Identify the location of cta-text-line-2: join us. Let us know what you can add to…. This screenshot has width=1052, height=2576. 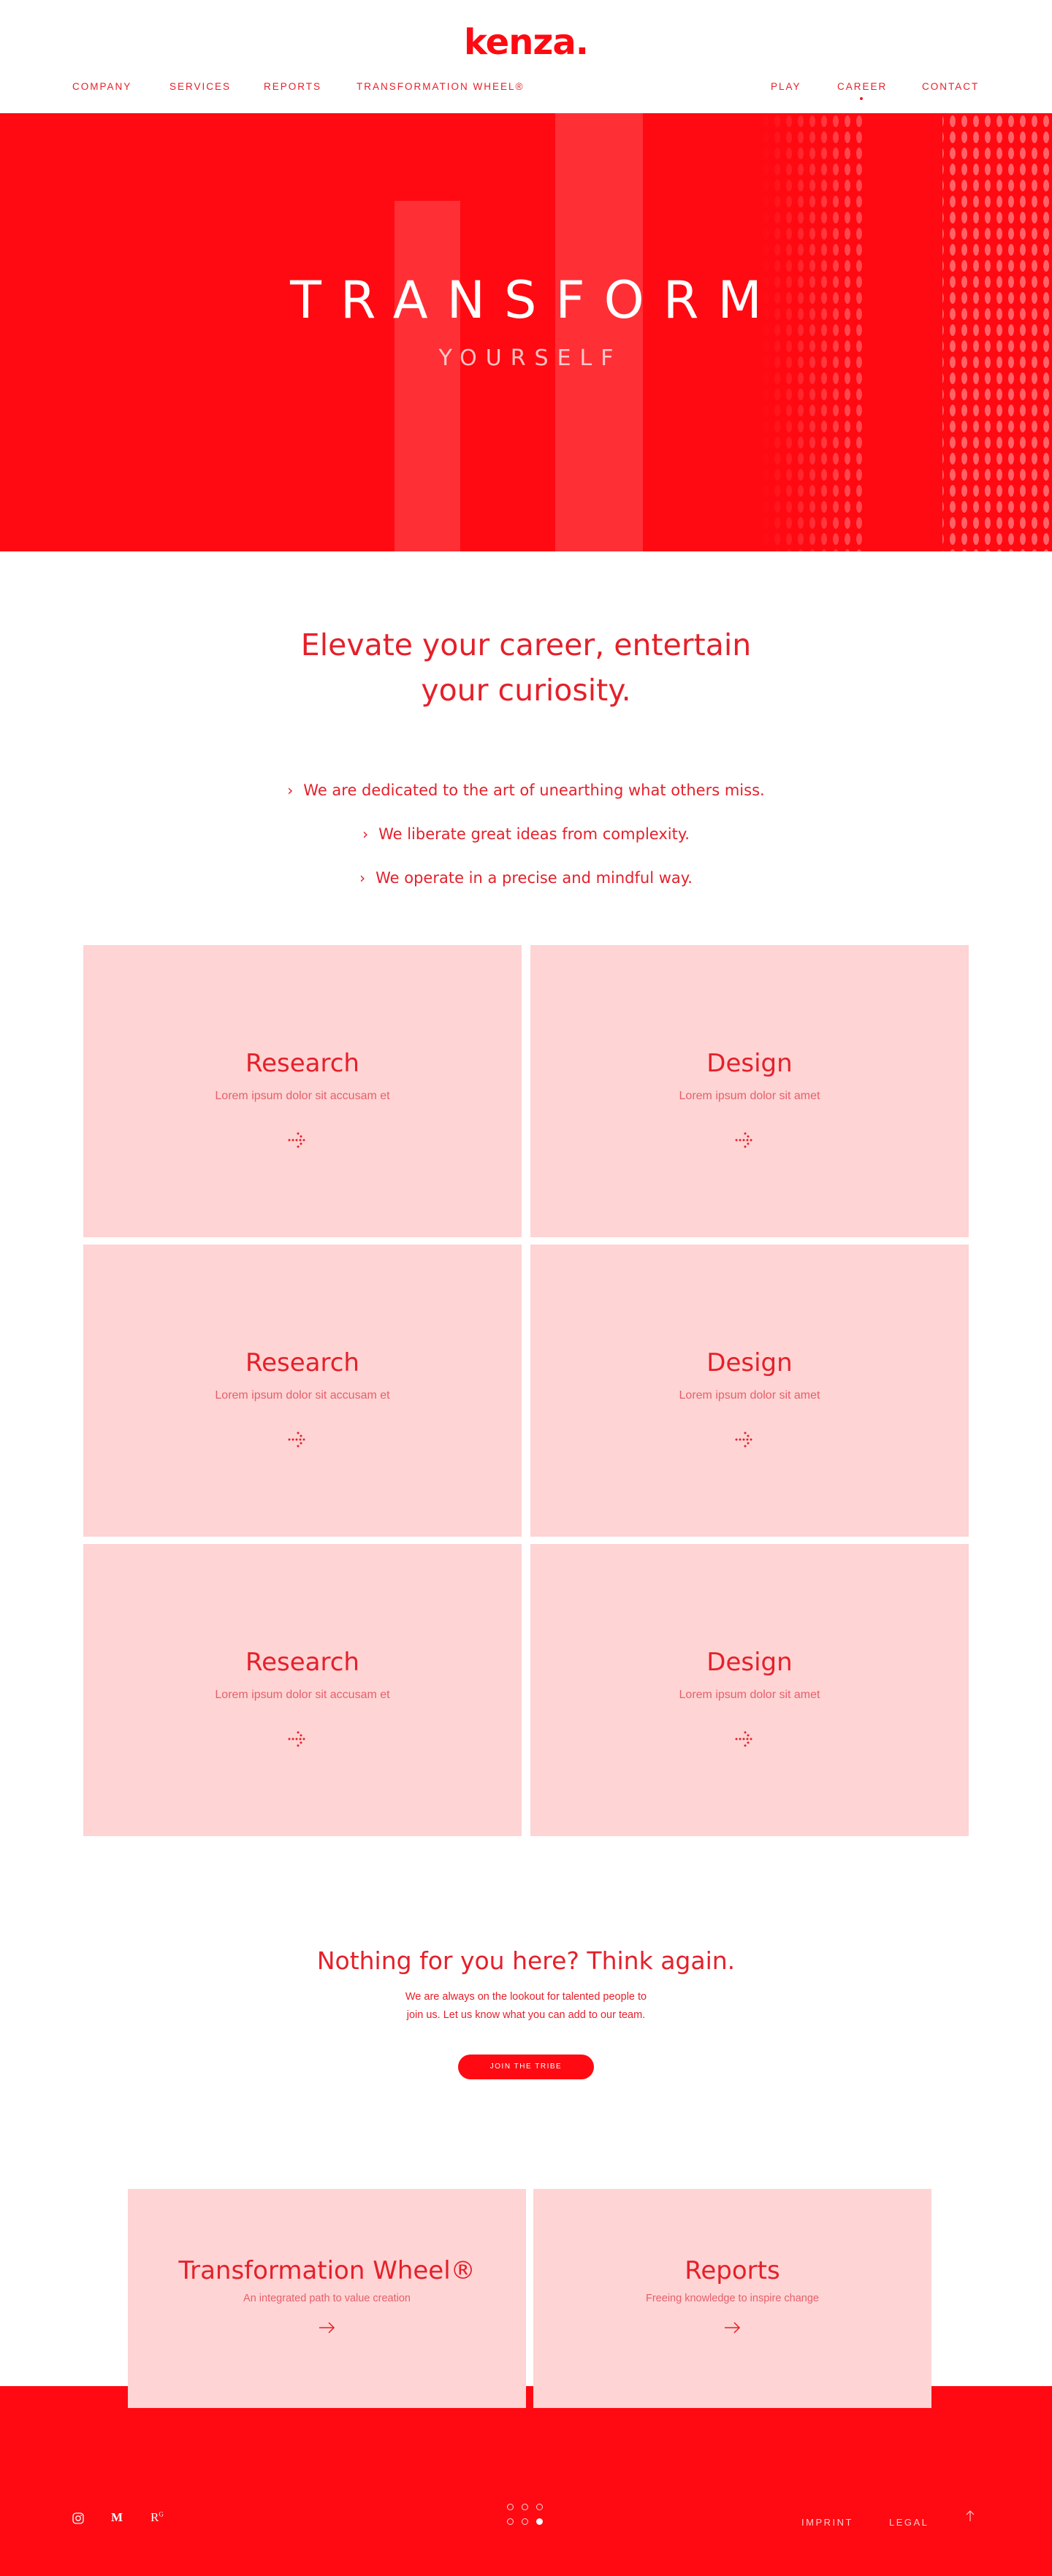
(526, 2015).